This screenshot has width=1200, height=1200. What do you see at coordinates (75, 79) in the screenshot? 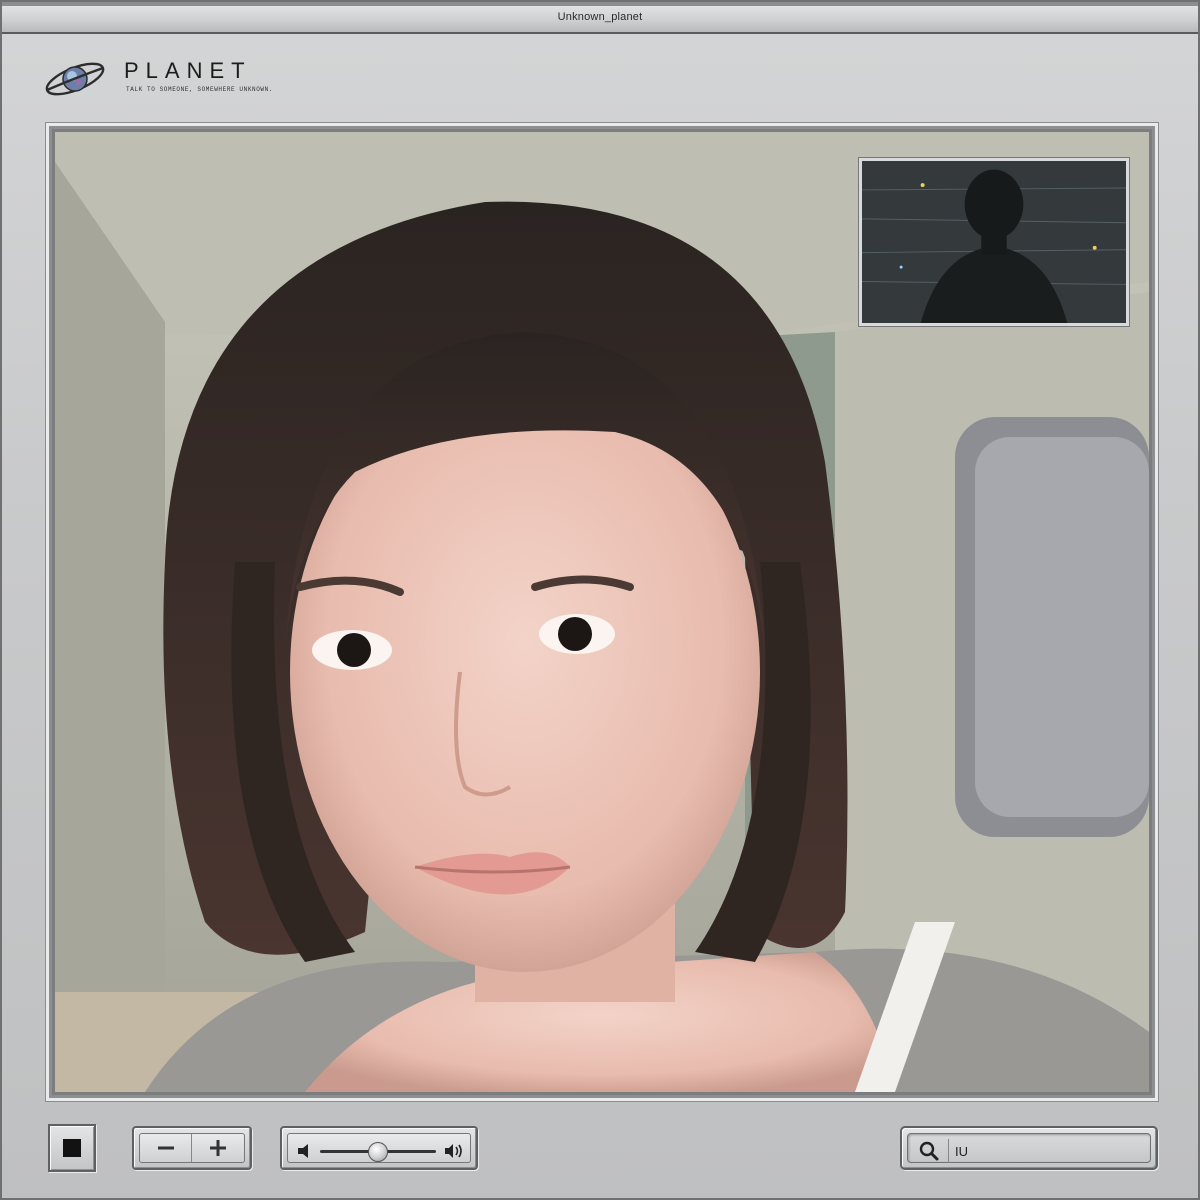
I see `planet-orbit-icon` at bounding box center [75, 79].